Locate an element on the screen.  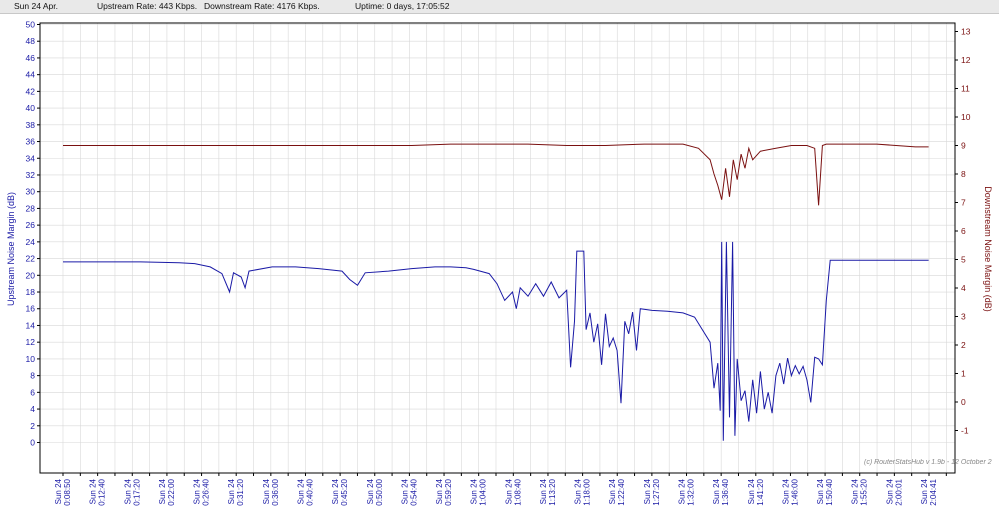
right-axis: -1012345678910111213 is located at coordinates (963, 231).